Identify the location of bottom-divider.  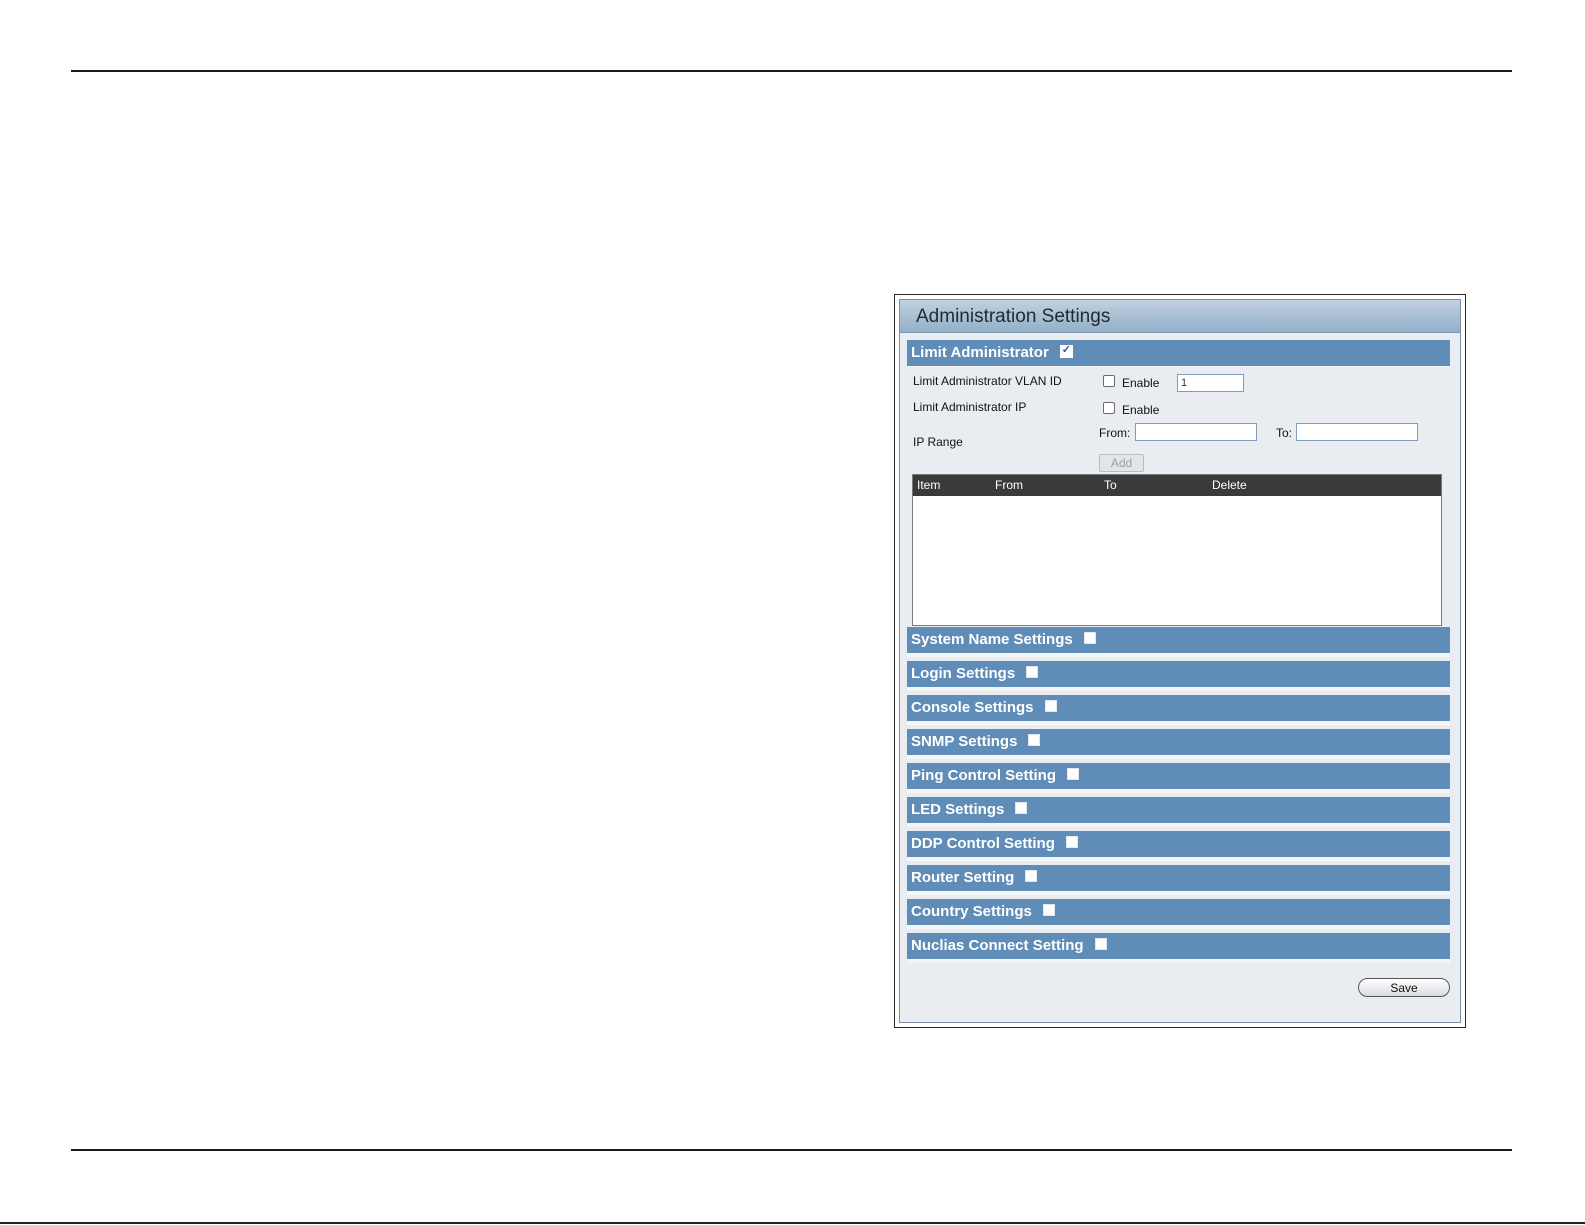
(791, 1150).